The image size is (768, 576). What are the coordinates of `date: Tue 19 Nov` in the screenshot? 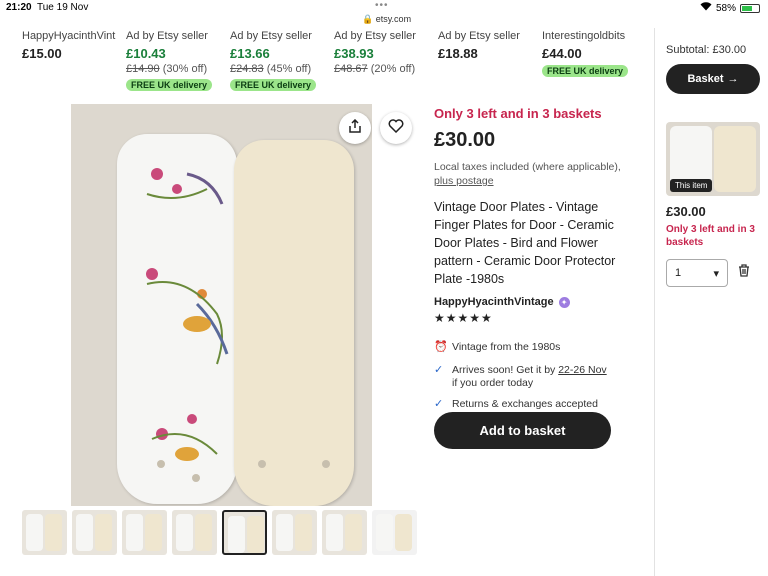 It's located at (63, 7).